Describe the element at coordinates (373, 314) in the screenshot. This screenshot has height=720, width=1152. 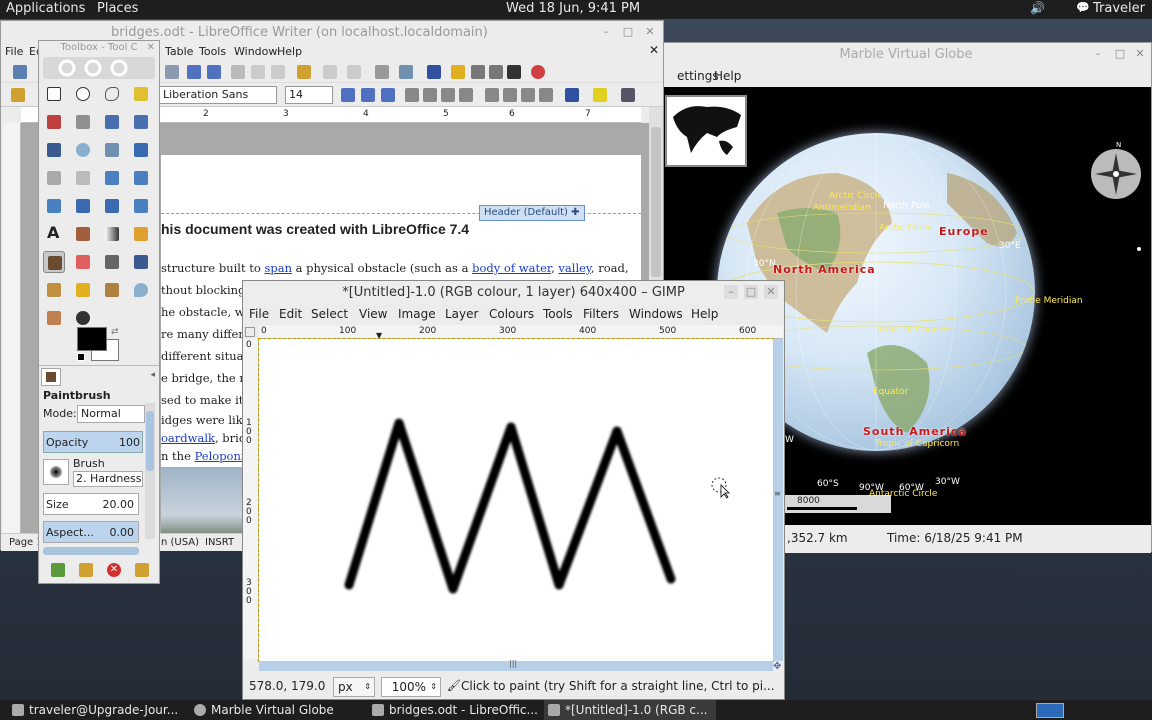
I see `menu-view: View` at that location.